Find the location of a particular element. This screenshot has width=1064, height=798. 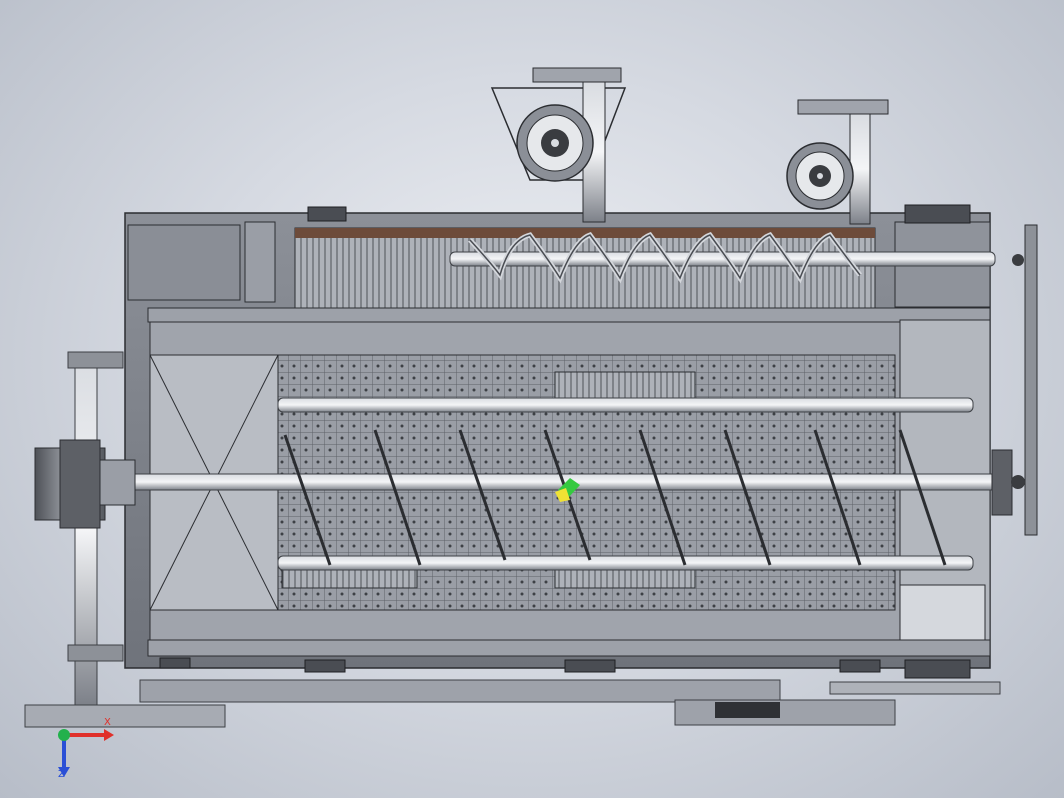

left-drive-hub is located at coordinates (85, 484).